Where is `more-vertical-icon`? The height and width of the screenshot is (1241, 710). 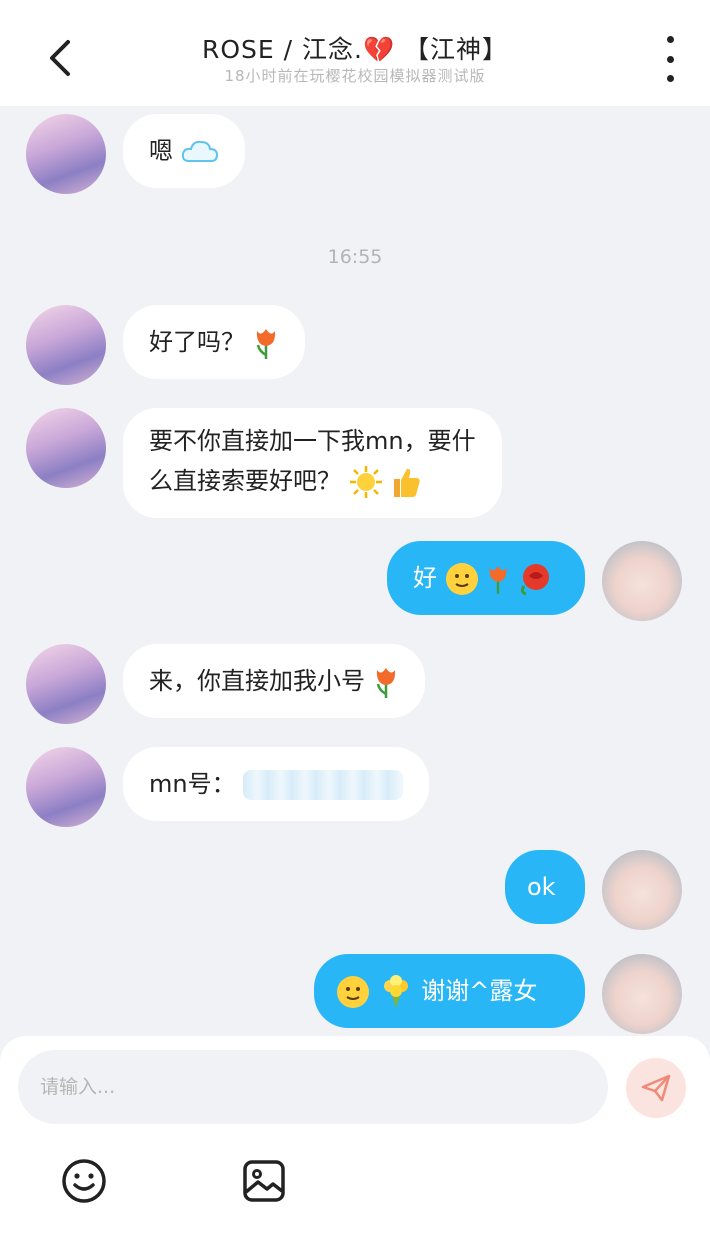
more-vertical-icon is located at coordinates (670, 39).